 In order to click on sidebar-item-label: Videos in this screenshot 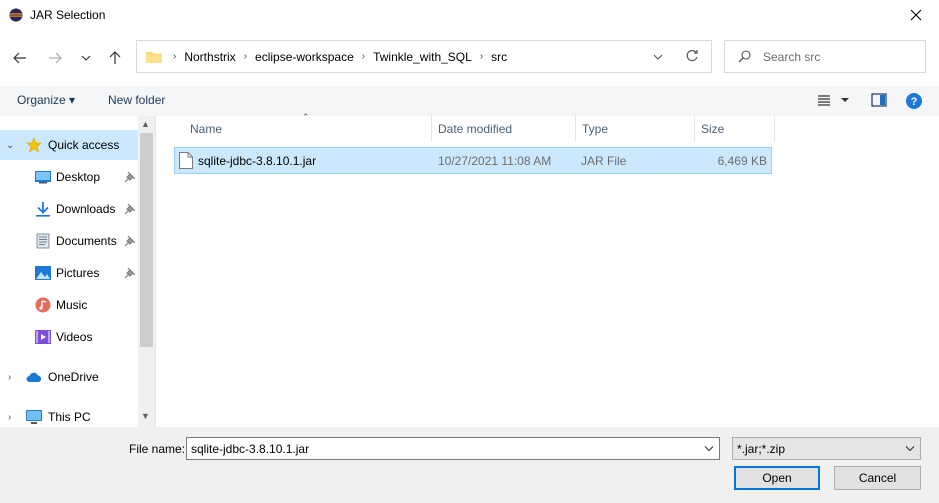, I will do `click(74, 337)`.